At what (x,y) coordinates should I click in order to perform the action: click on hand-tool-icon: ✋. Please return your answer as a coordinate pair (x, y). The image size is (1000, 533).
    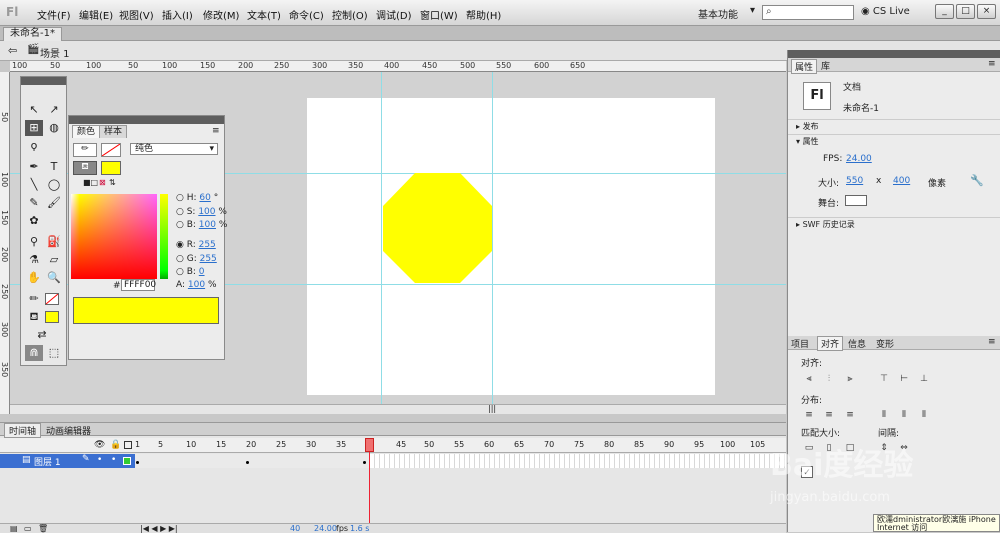
    Looking at the image, I should click on (34, 278).